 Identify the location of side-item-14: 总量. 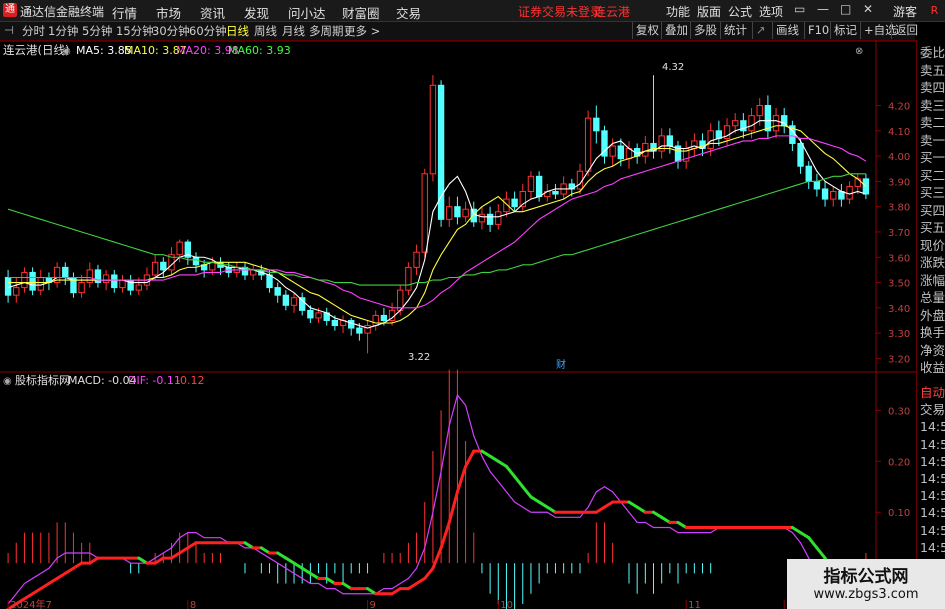
(932, 297).